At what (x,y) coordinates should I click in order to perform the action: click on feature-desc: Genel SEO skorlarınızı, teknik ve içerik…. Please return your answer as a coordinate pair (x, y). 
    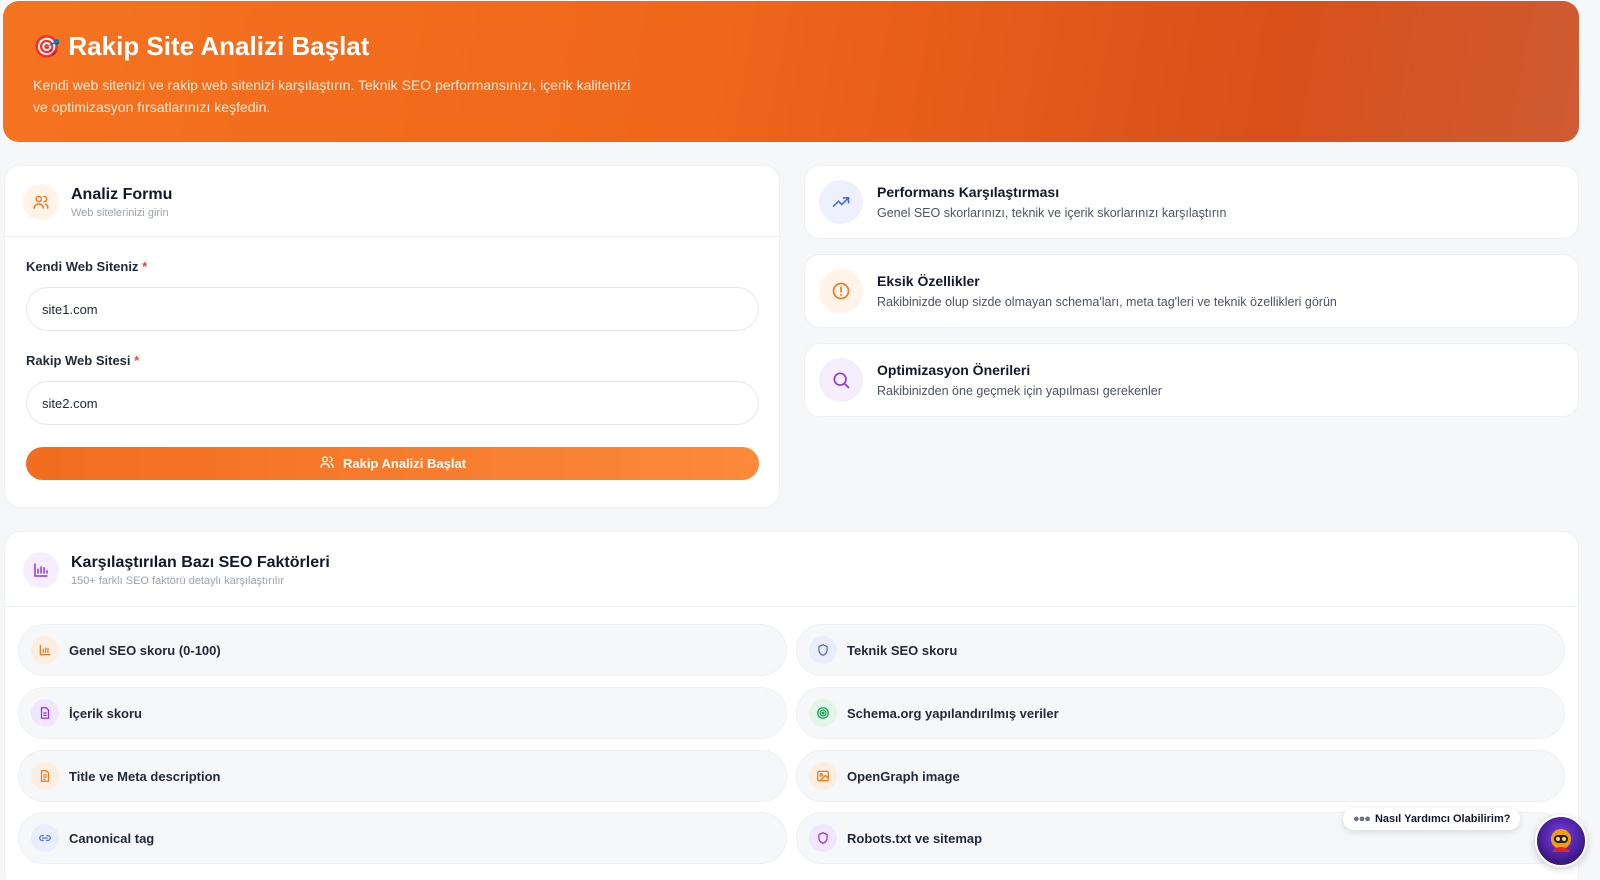
    Looking at the image, I should click on (1052, 213).